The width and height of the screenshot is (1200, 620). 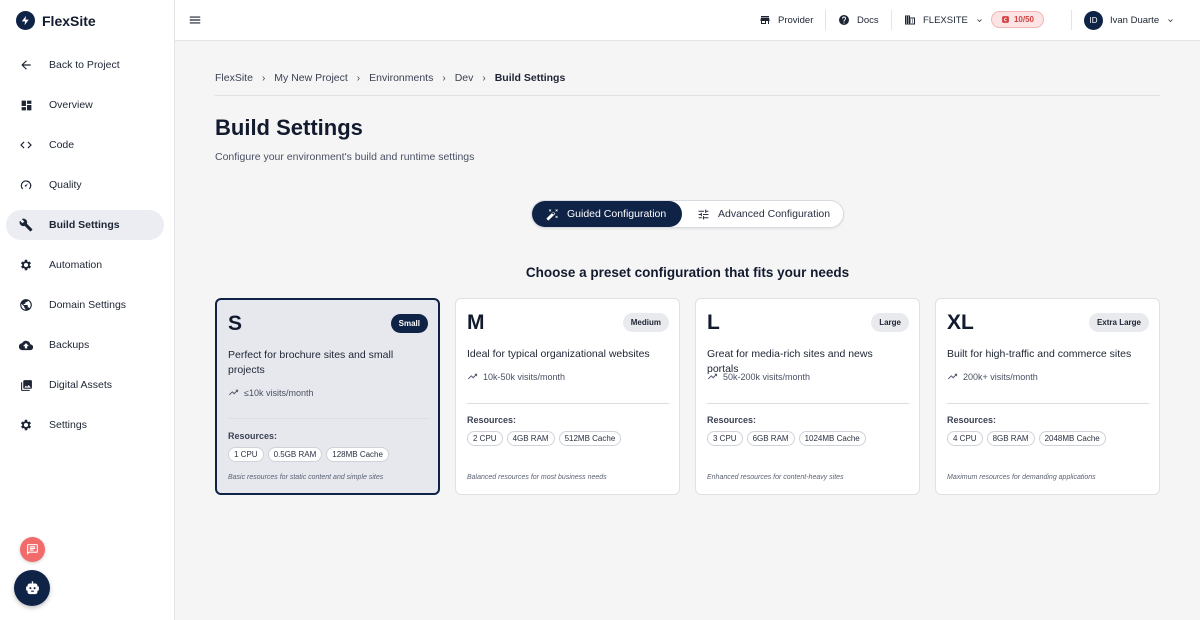 What do you see at coordinates (530, 78) in the screenshot?
I see `breadcrumb-current: Build Settings` at bounding box center [530, 78].